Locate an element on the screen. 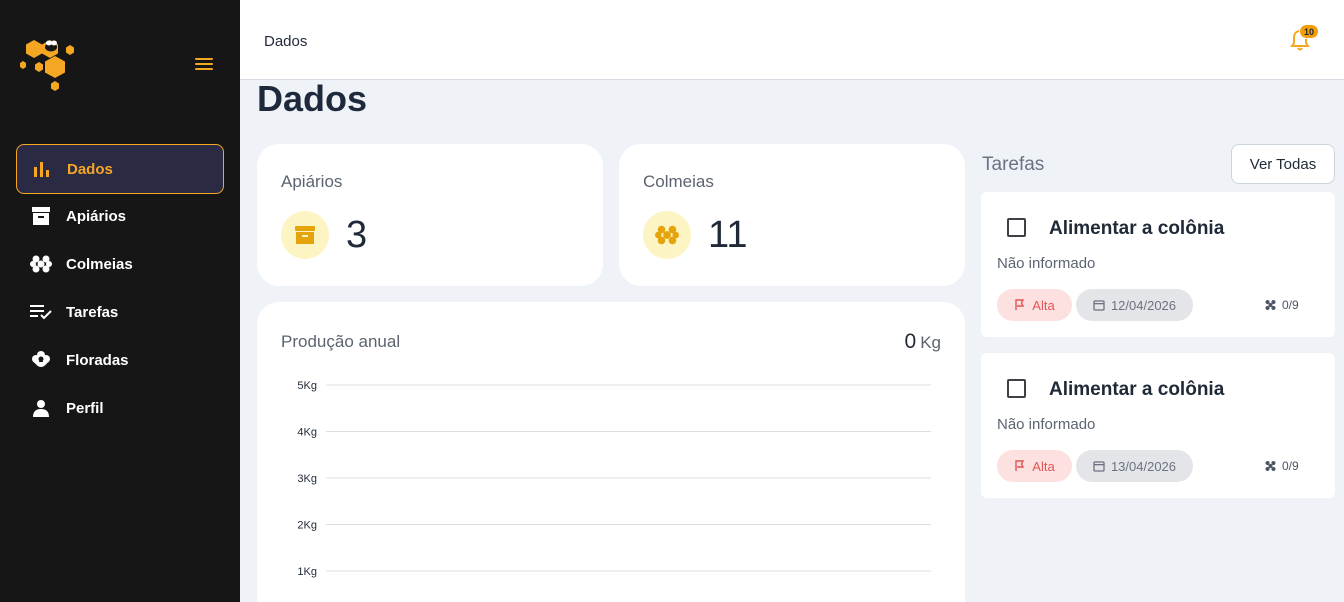 The width and height of the screenshot is (1344, 602). checklist-icon is located at coordinates (41, 312).